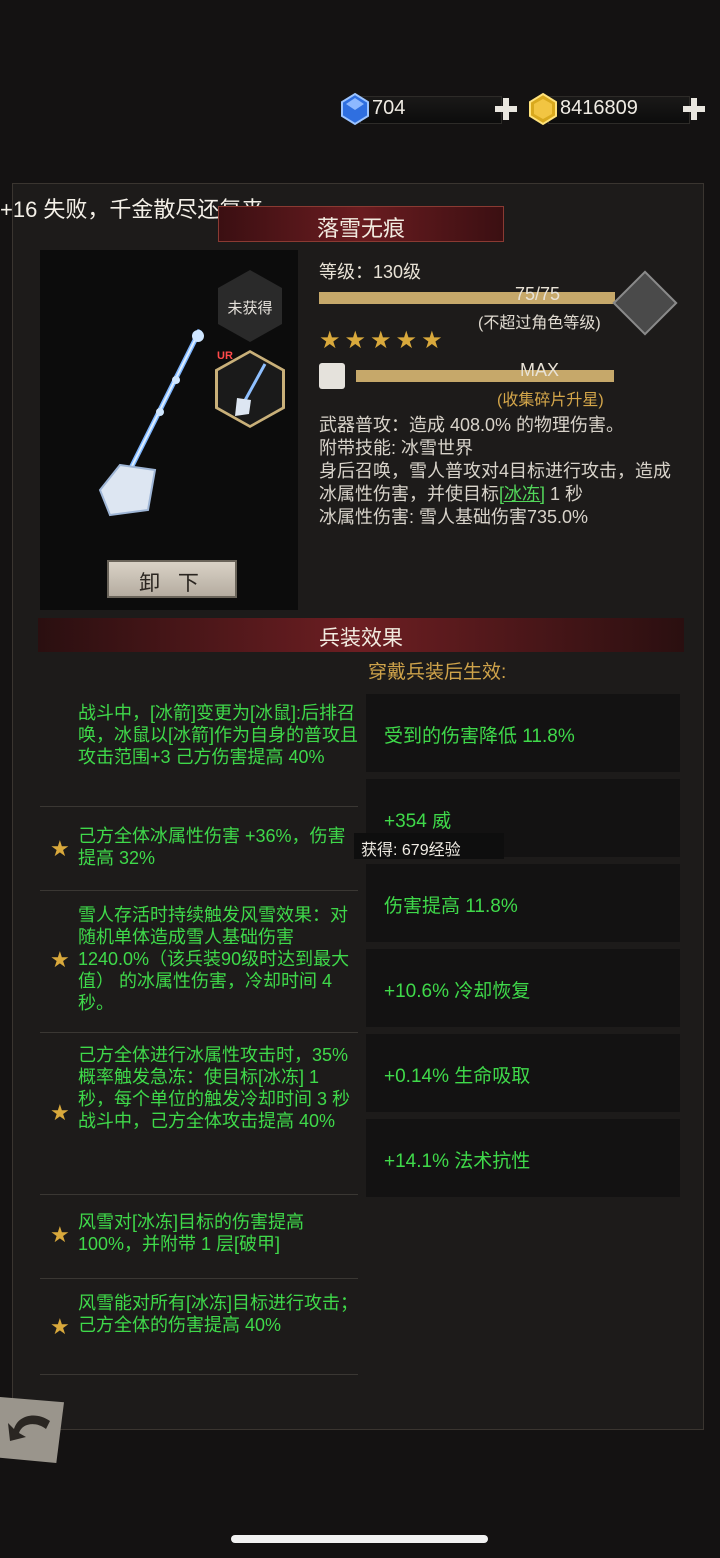 This screenshot has width=720, height=1558. I want to click on equip-effects-banner: 兵装效果, so click(361, 635).